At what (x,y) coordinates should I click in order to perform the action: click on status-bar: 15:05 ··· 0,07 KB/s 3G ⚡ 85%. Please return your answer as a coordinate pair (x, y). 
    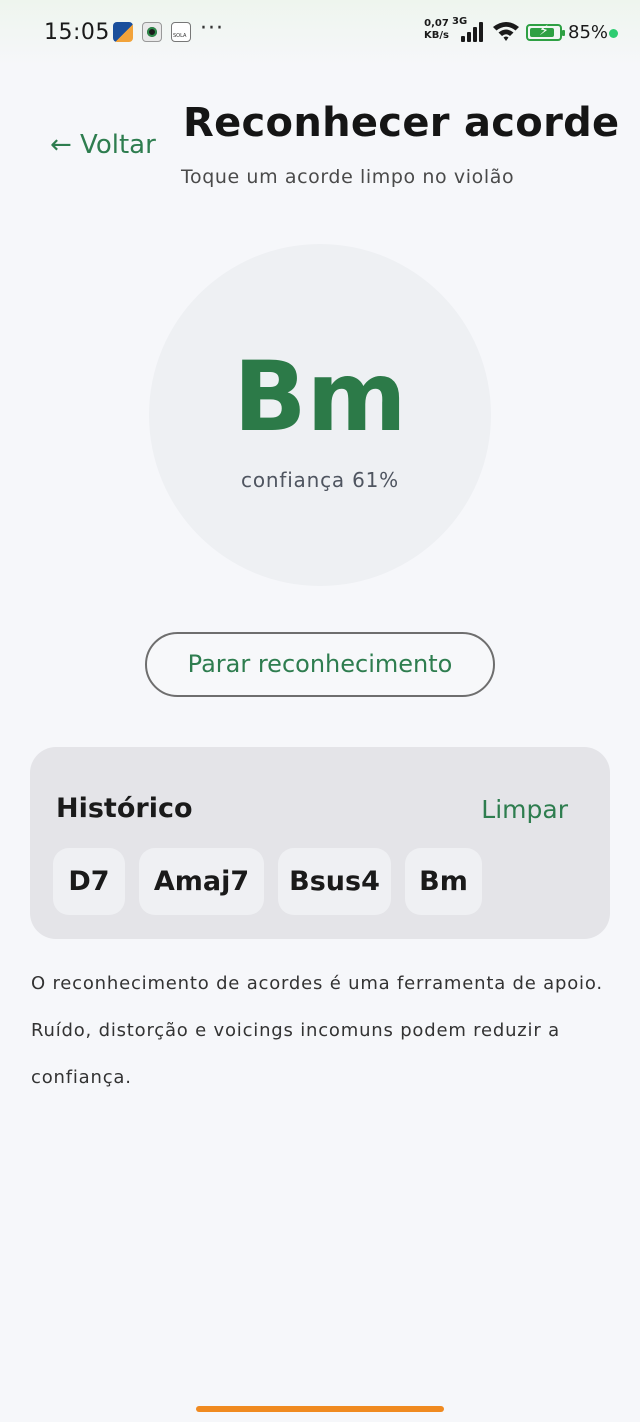
    Looking at the image, I should click on (320, 33).